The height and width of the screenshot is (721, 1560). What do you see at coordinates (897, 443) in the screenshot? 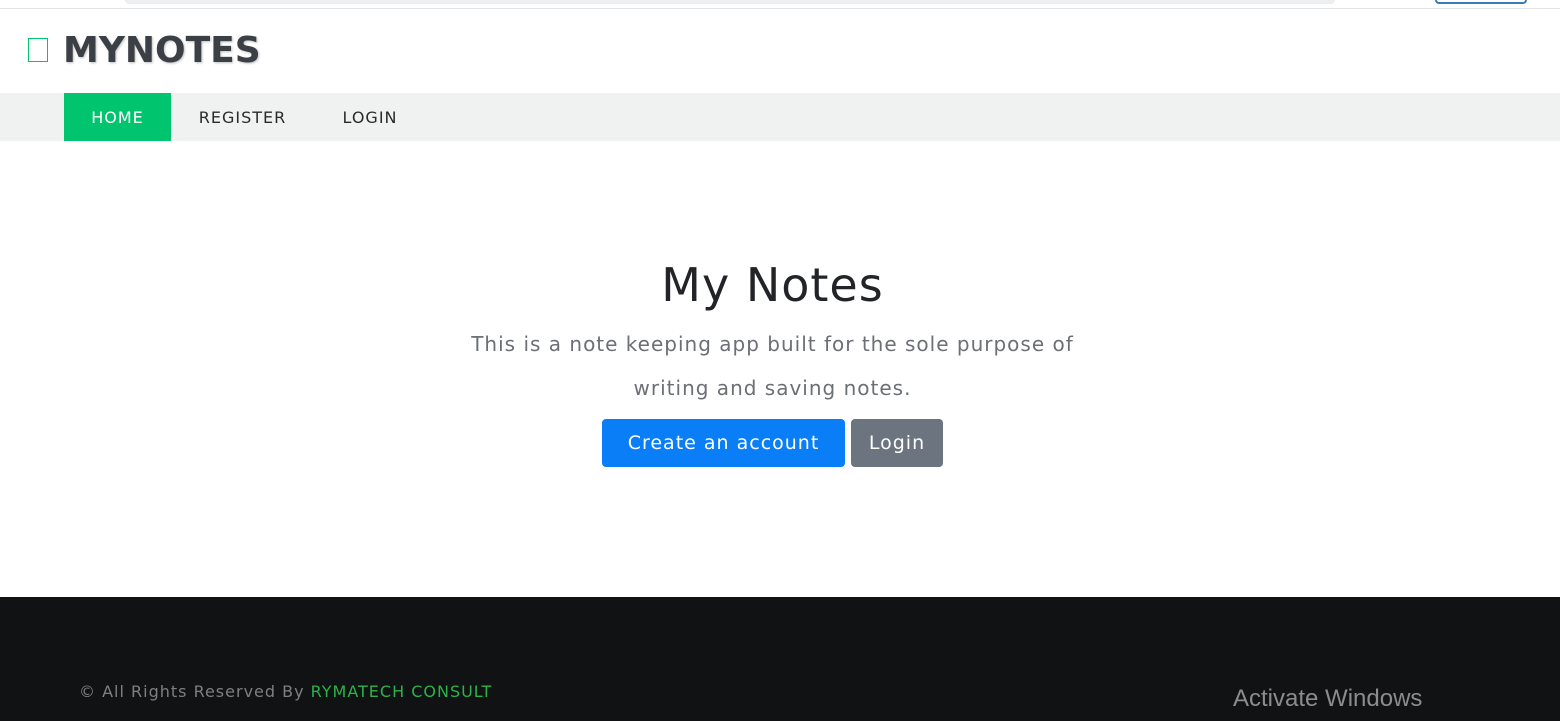
I see `login-button: Login` at bounding box center [897, 443].